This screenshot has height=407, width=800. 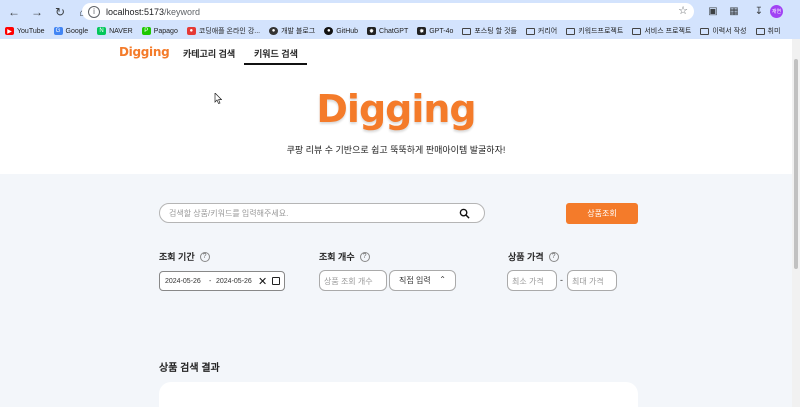 I want to click on tab-keyword-search: 키워드 검색, so click(x=276, y=53).